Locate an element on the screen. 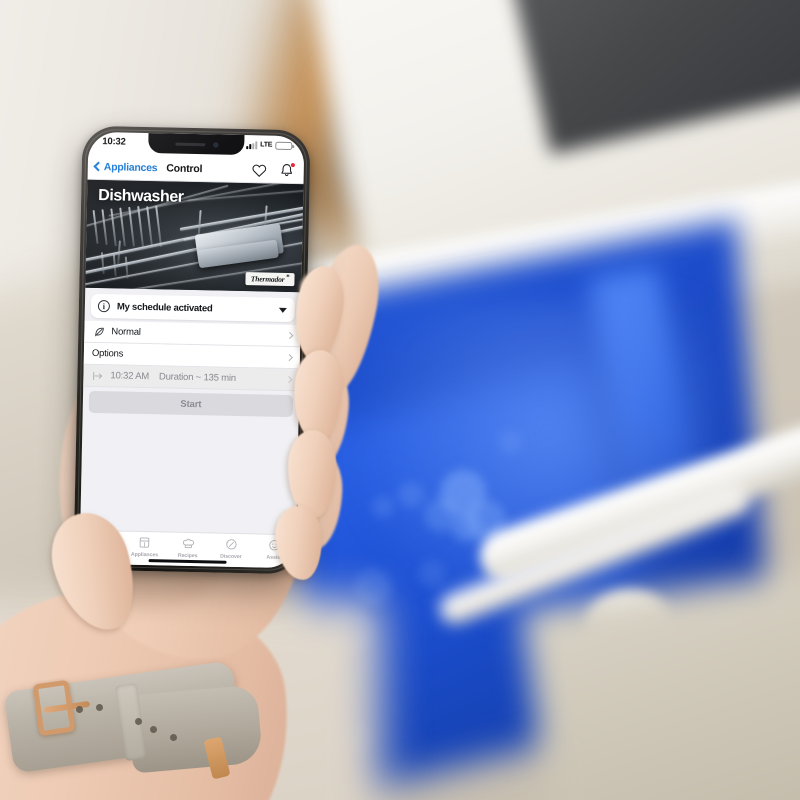  tab-appliances-label: Appliances is located at coordinates (144, 554).